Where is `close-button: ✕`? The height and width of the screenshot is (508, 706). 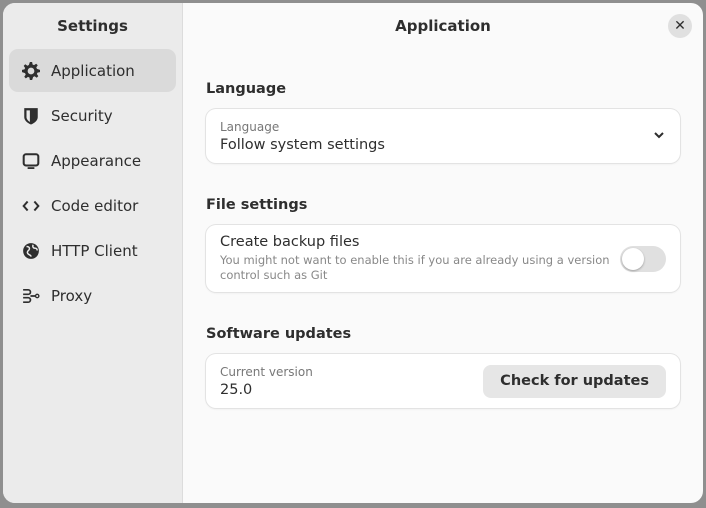 close-button: ✕ is located at coordinates (680, 26).